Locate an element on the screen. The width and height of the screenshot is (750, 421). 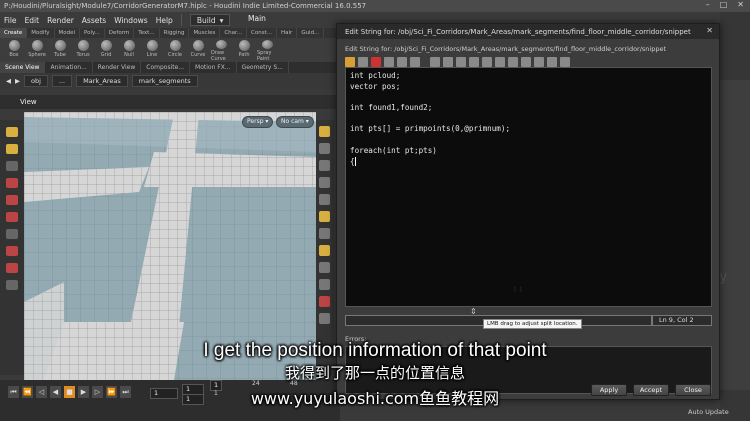
camera-dropdown: No cam ▾ is located at coordinates (295, 122).